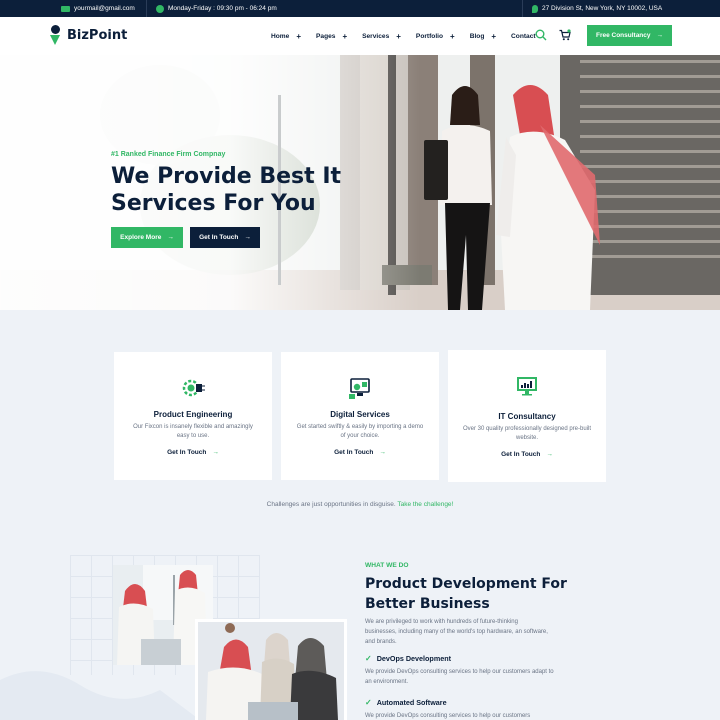 Image resolution: width=720 pixels, height=720 pixels. I want to click on cart-icon, so click(565, 35).